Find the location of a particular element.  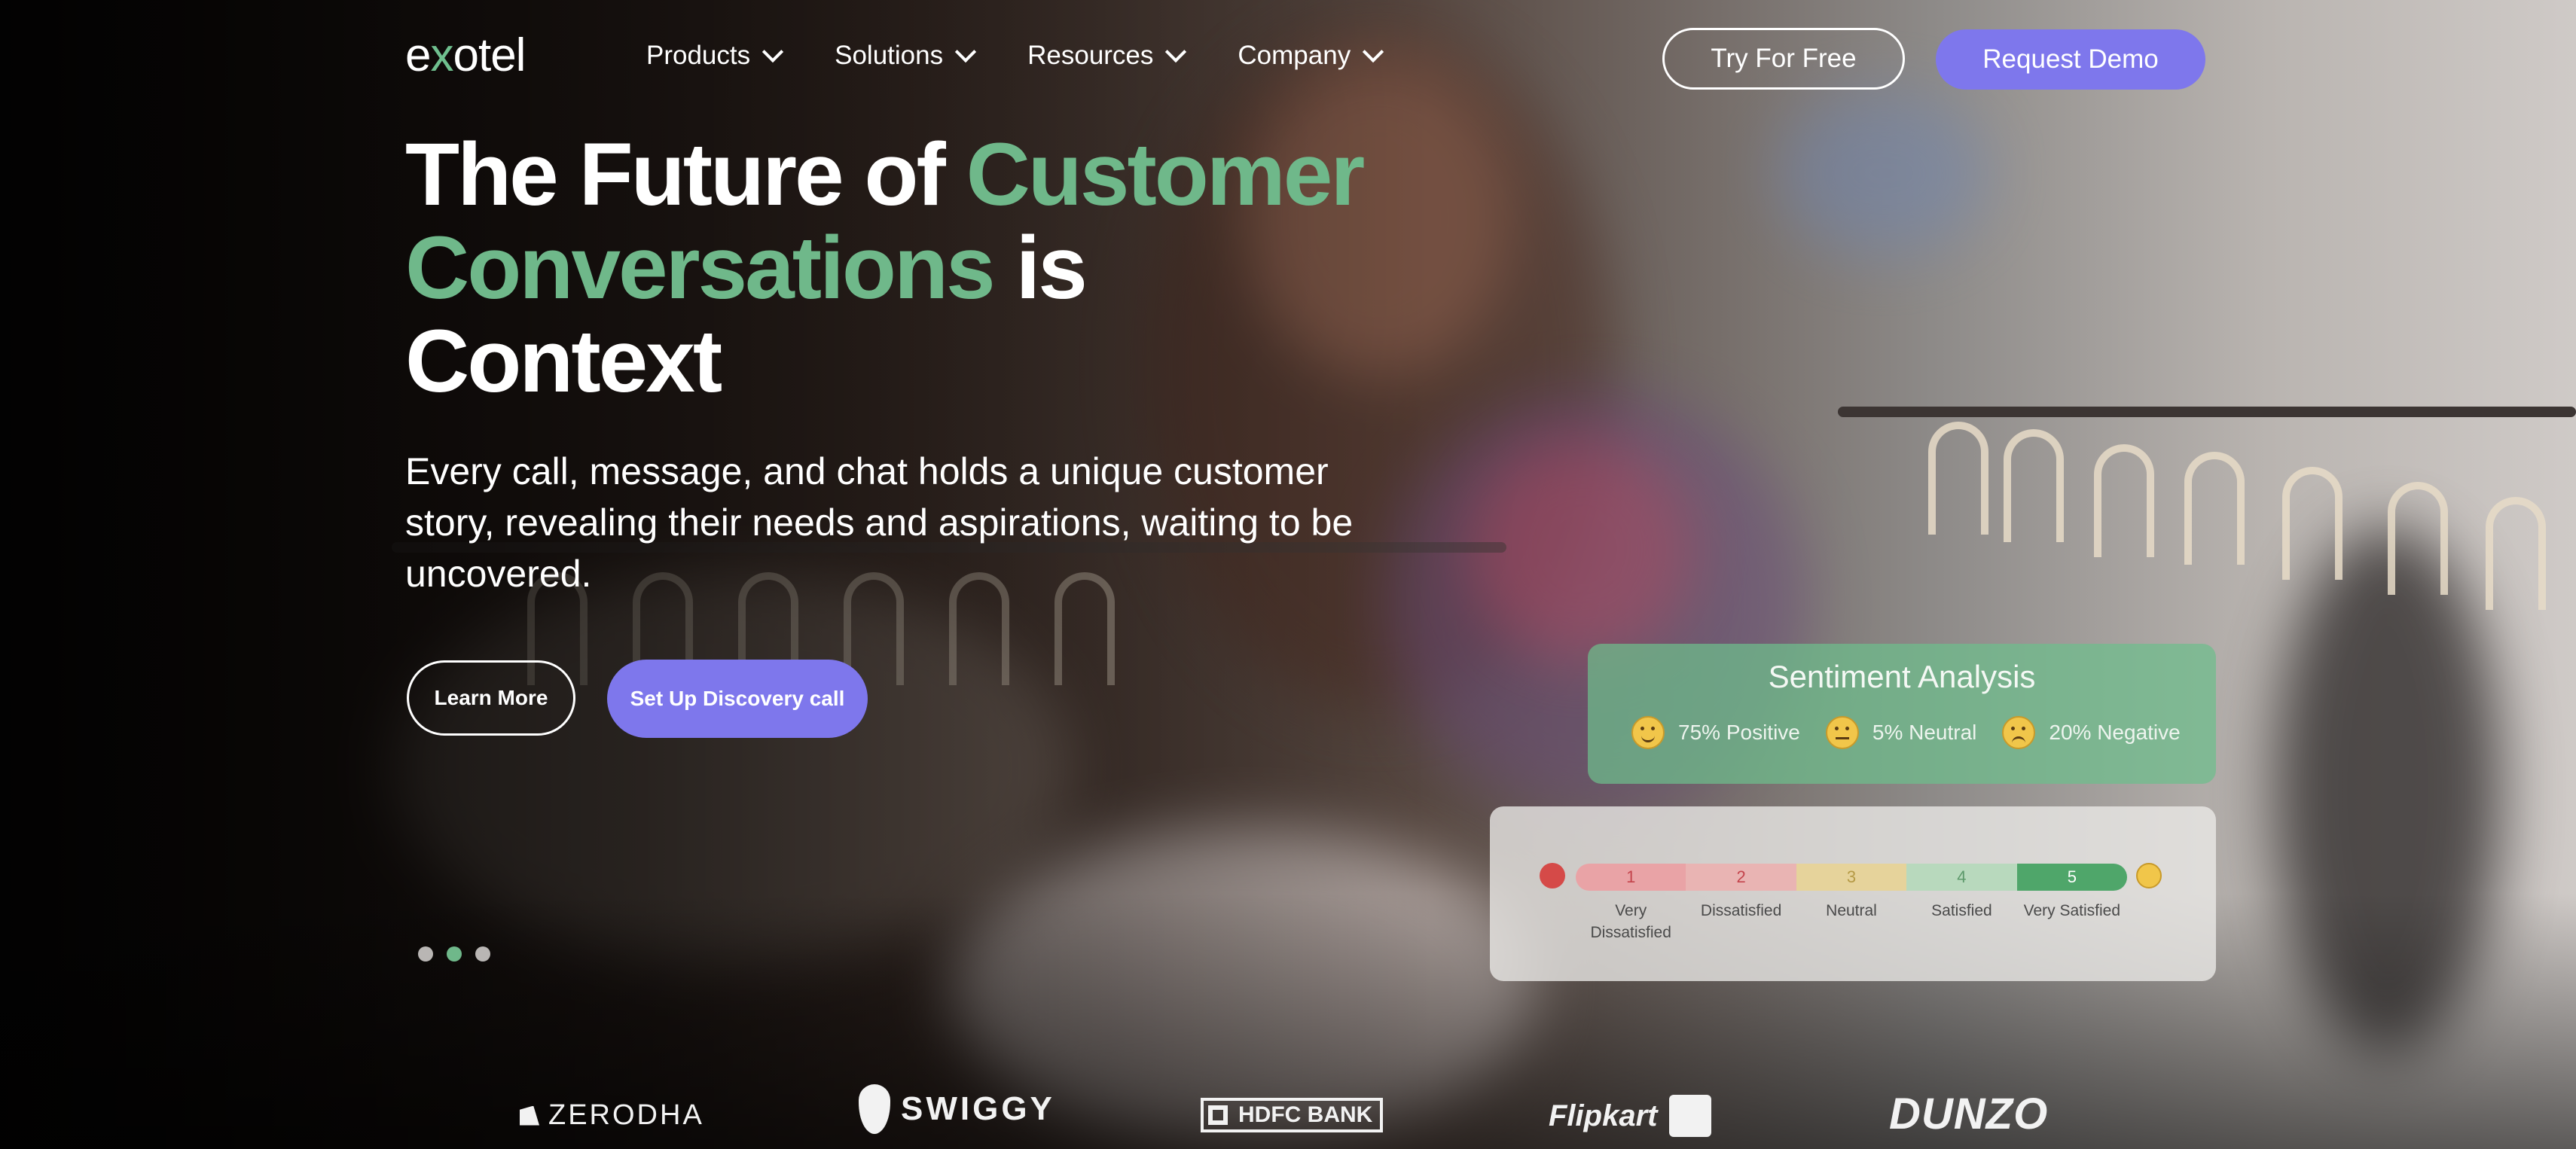

rating-scale-bar: 1 2 3 4 5 is located at coordinates (1852, 877).